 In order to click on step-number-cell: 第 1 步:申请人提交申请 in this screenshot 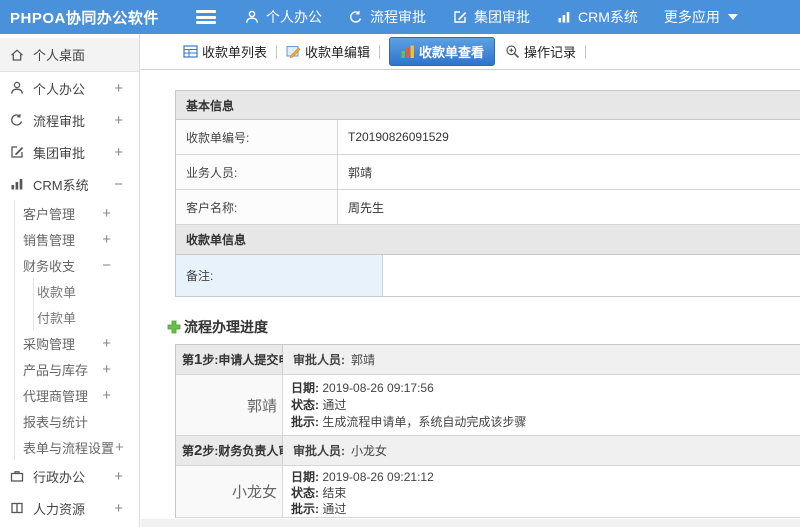, I will do `click(239, 359)`.